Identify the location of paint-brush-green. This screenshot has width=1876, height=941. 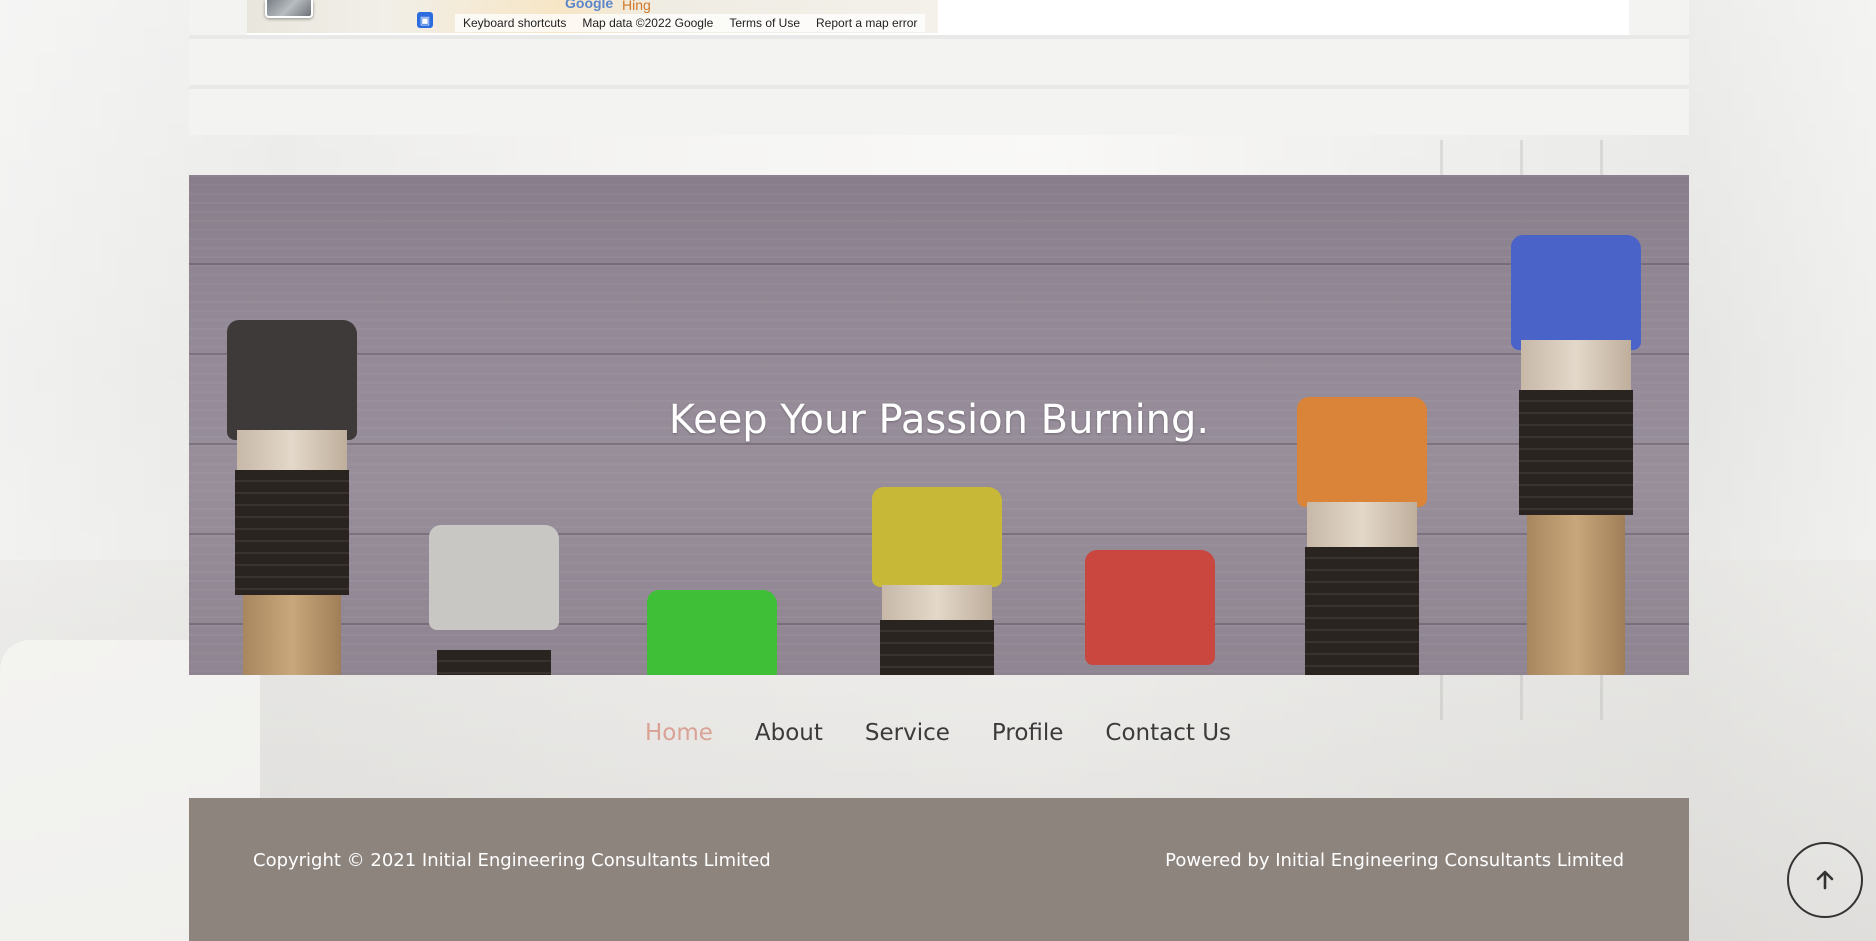
(712, 632).